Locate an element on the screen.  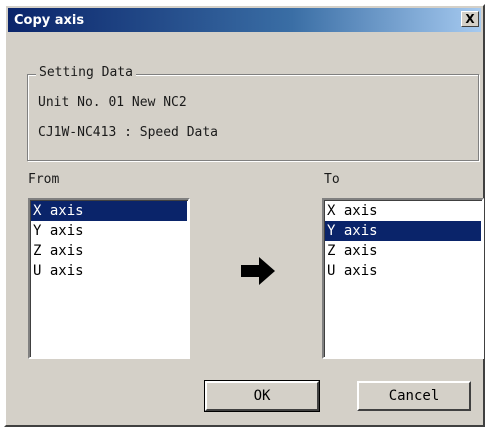
window-title: Copy axis is located at coordinates (49, 20).